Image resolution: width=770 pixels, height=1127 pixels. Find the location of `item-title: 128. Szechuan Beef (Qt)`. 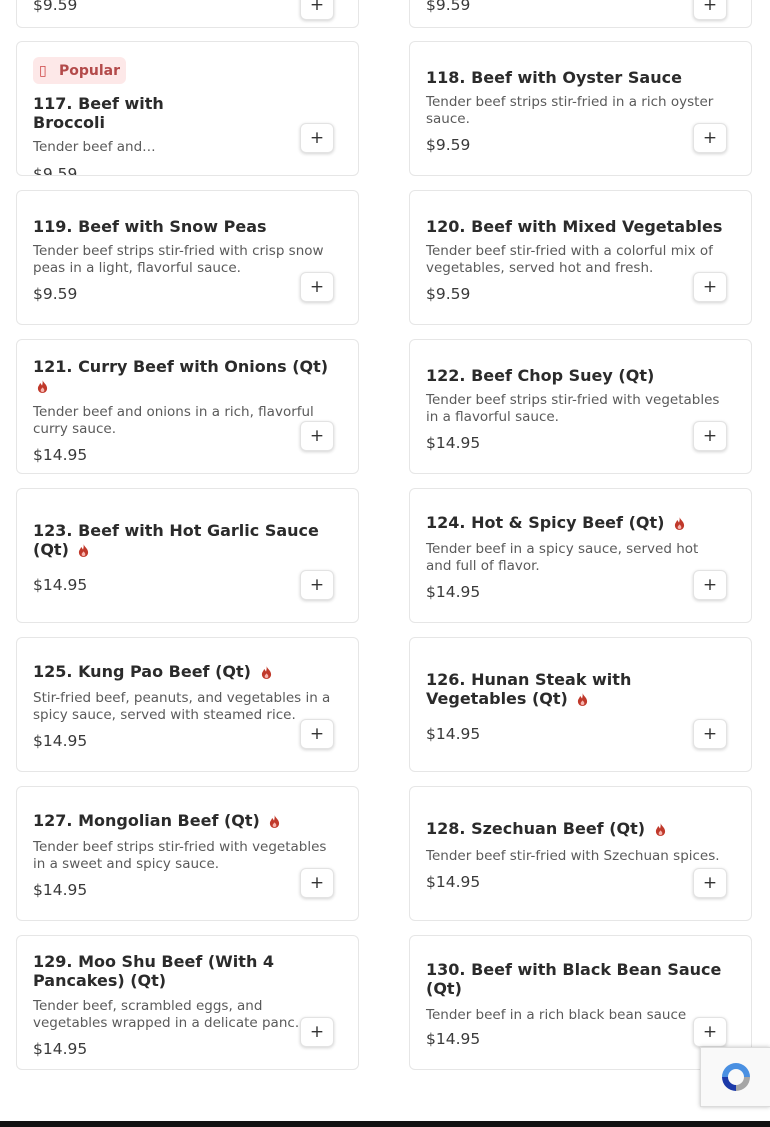

item-title: 128. Szechuan Beef (Qt) is located at coordinates (581, 828).